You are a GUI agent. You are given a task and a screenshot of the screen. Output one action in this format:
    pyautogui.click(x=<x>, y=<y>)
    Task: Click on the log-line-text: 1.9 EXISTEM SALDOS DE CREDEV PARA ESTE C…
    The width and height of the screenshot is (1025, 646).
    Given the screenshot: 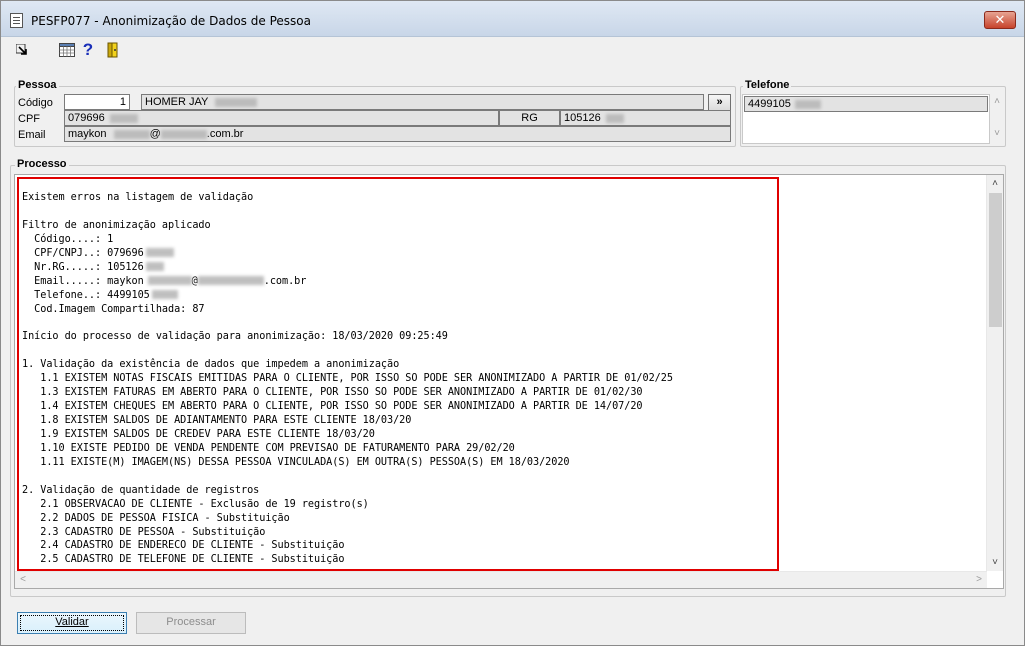 What is the action you would take?
    pyautogui.click(x=198, y=434)
    